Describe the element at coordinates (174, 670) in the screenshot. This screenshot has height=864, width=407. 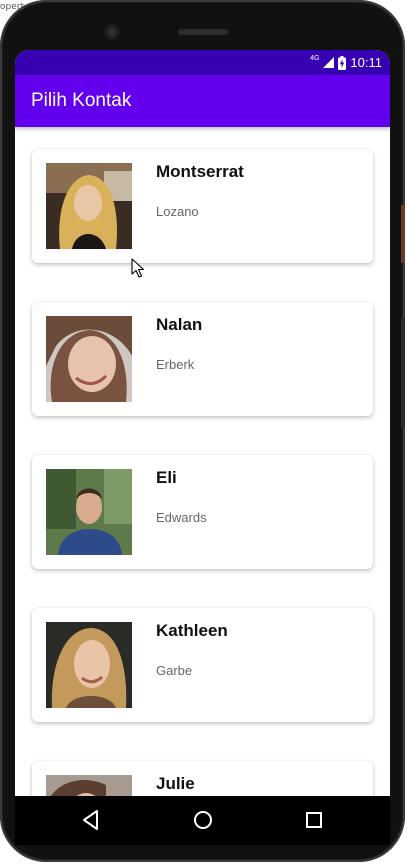
I see `contact-last-name: Garbe` at that location.